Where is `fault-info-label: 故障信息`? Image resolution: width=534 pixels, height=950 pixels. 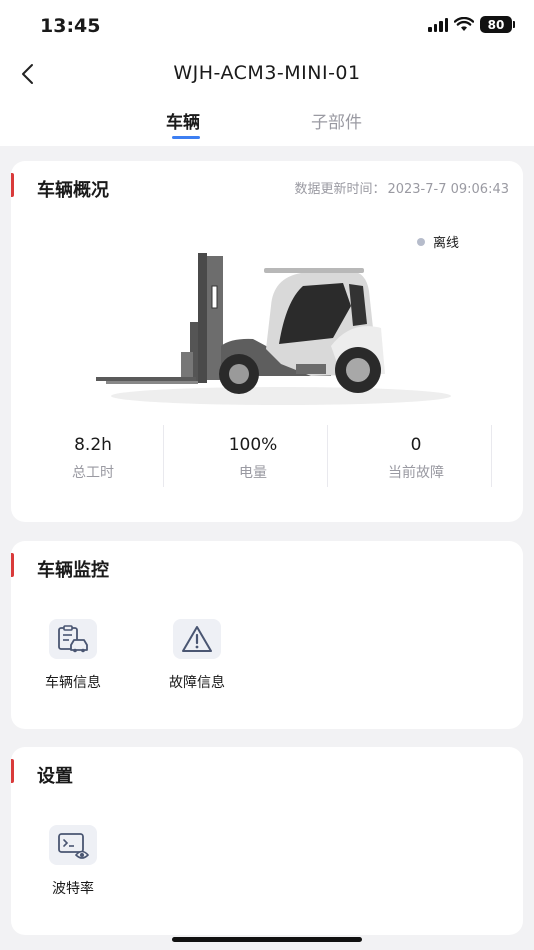 fault-info-label: 故障信息 is located at coordinates (197, 683).